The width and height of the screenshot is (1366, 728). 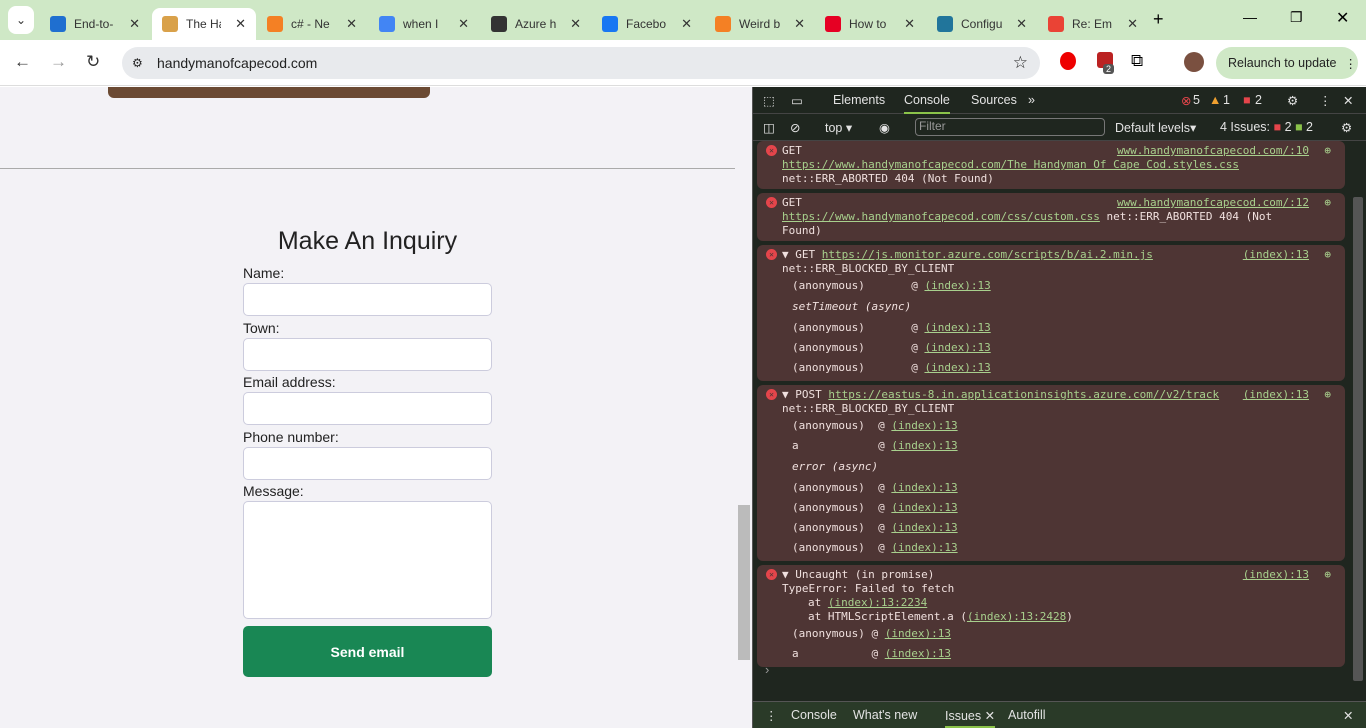 I want to click on tab-title: End-to-, so click(x=94, y=24).